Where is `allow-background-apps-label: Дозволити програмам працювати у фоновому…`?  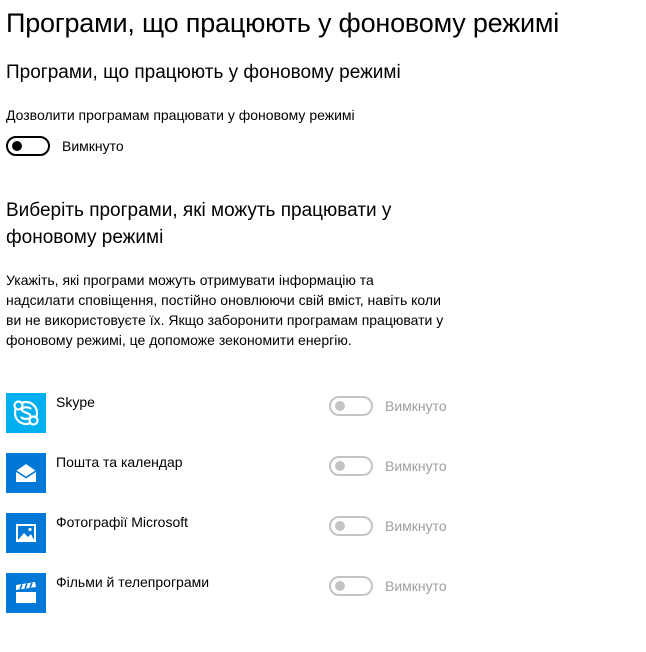 allow-background-apps-label: Дозволити програмам працювати у фоновому… is located at coordinates (180, 115).